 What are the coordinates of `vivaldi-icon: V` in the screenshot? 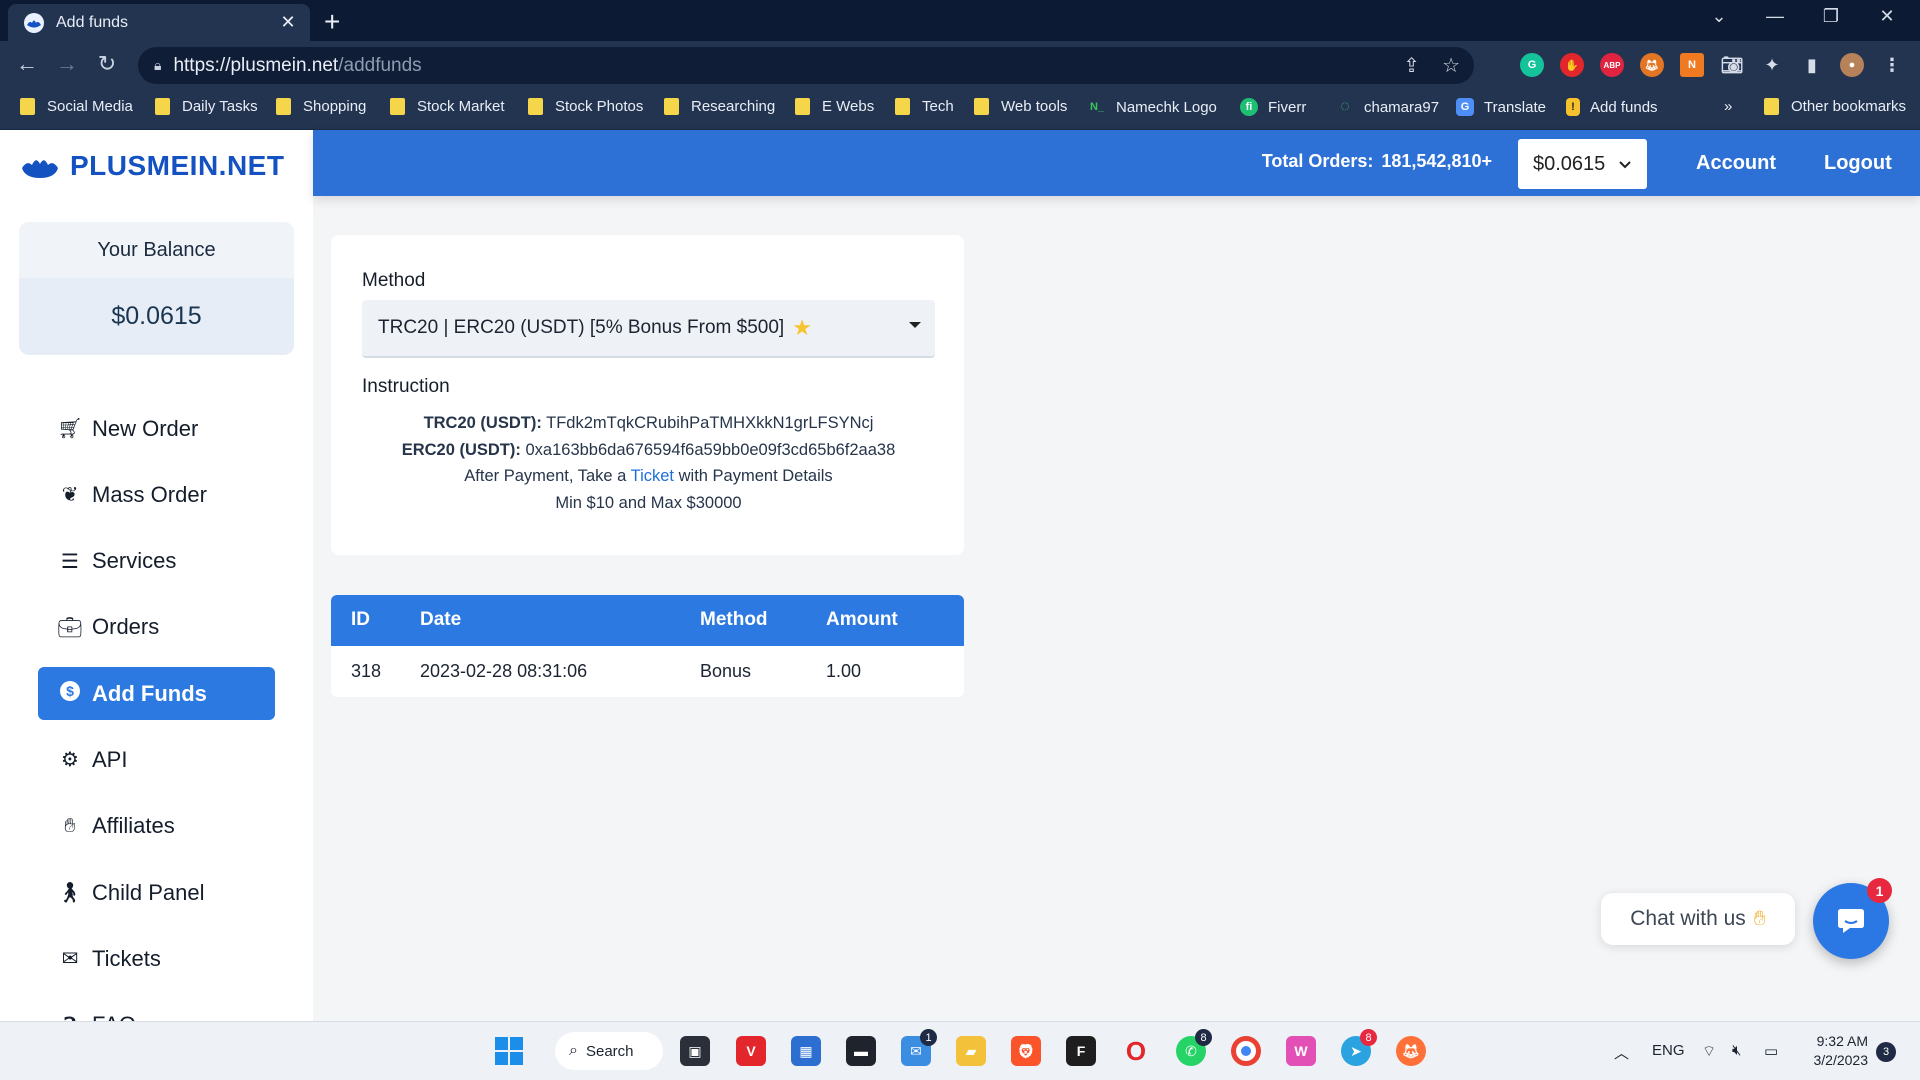 It's located at (751, 1051).